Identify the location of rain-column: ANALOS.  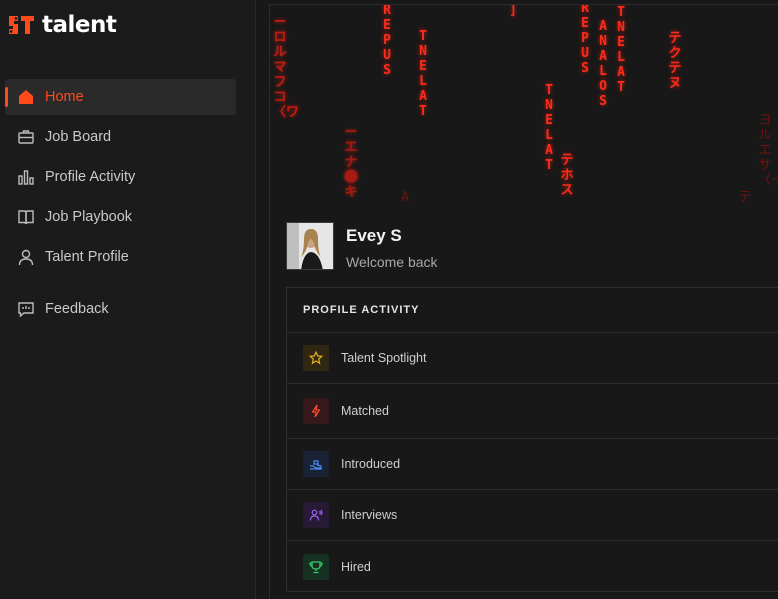
(603, 64).